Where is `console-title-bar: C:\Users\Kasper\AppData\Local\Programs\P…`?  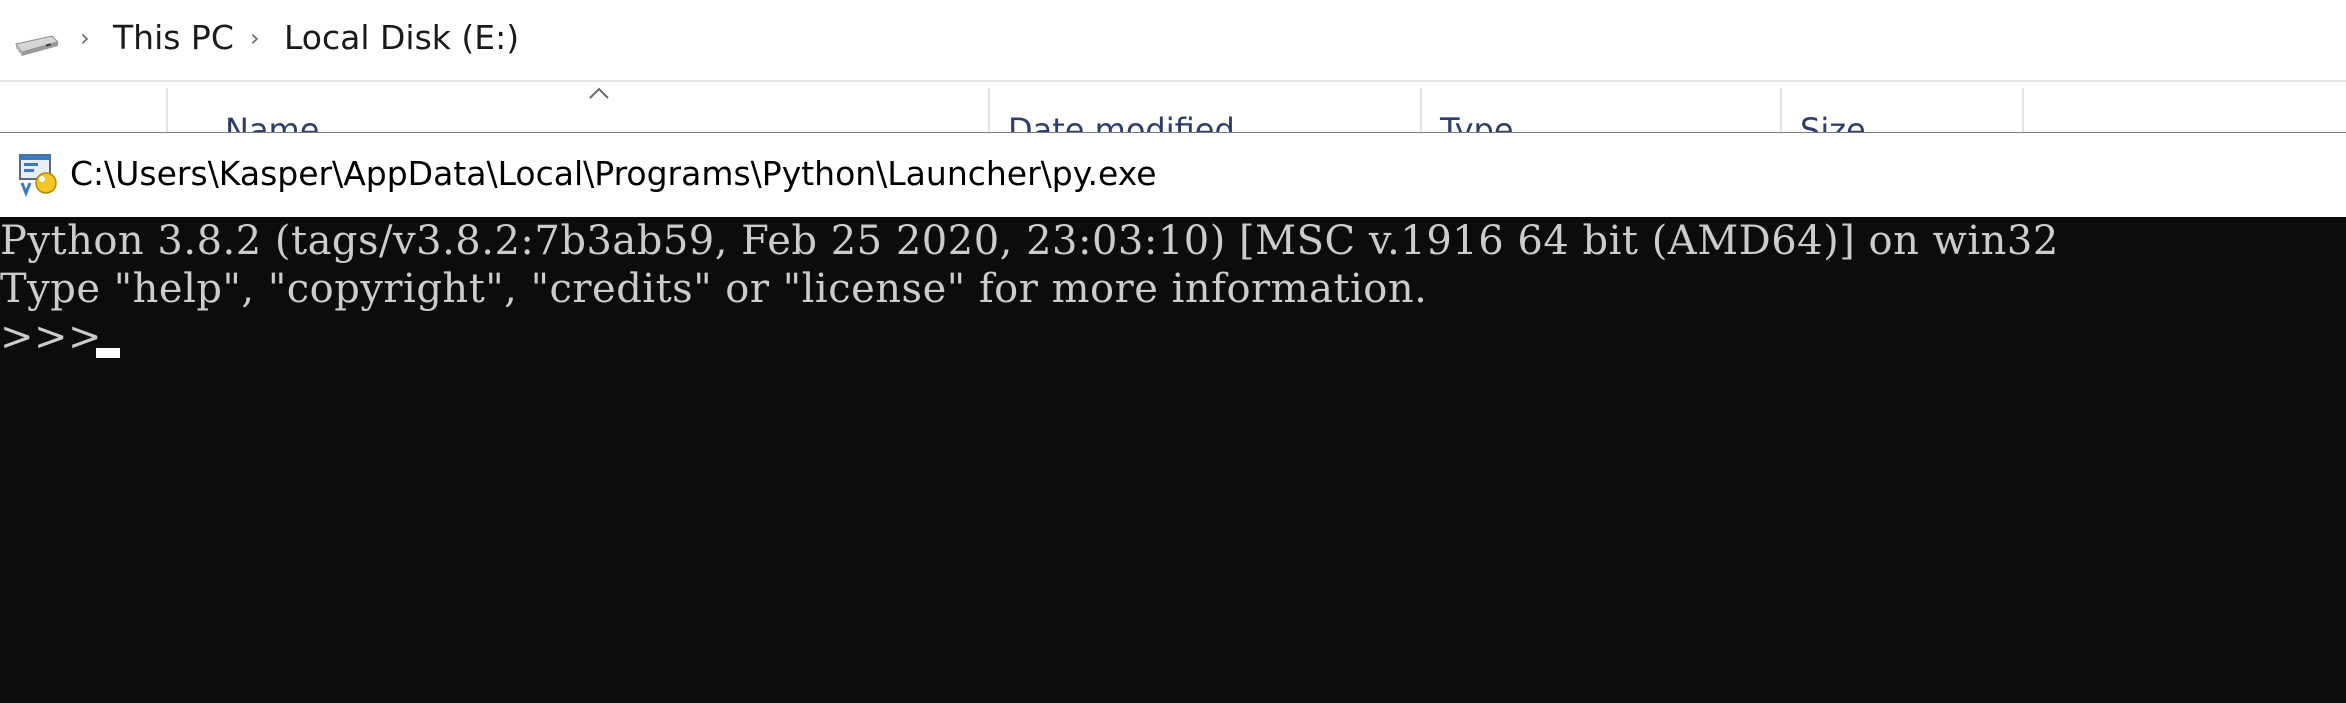 console-title-bar: C:\Users\Kasper\AppData\Local\Programs\P… is located at coordinates (1173, 175).